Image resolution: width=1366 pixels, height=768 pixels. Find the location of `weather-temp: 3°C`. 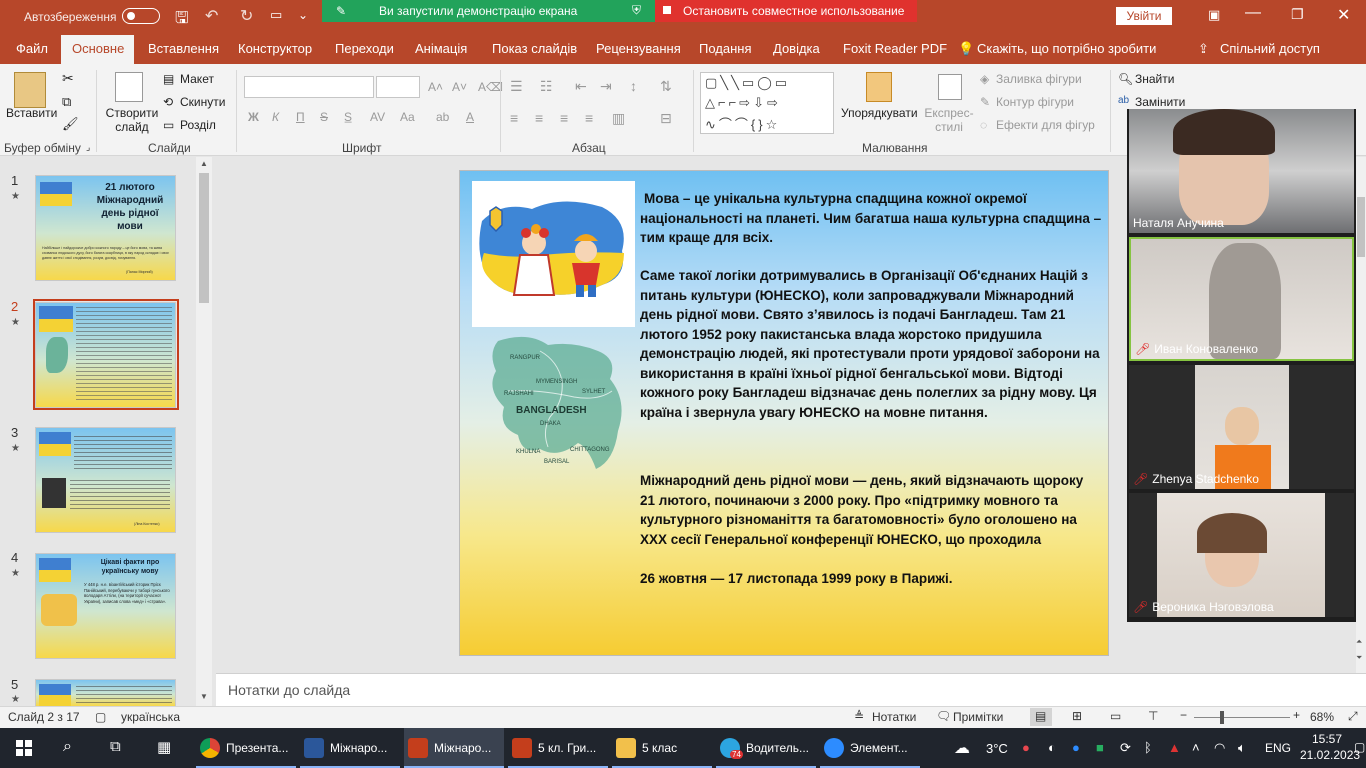

weather-temp: 3°C is located at coordinates (997, 748).